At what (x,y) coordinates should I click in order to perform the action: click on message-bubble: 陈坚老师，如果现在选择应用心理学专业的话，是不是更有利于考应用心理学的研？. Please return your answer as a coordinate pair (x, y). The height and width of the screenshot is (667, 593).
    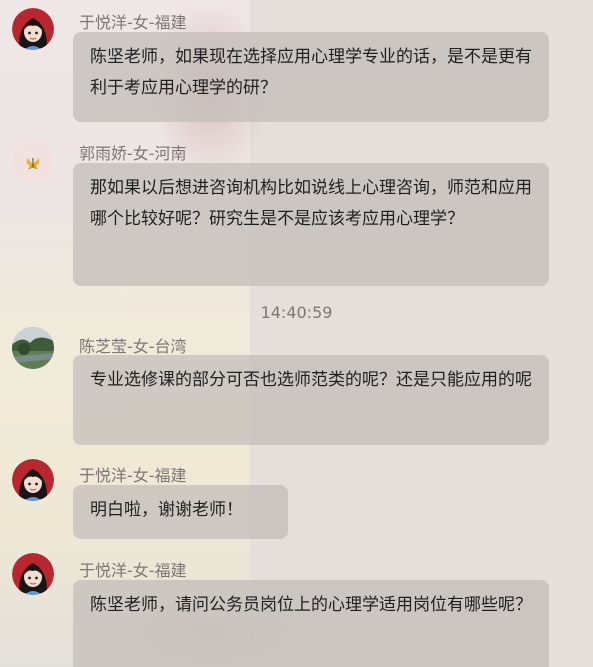
    Looking at the image, I should click on (311, 77).